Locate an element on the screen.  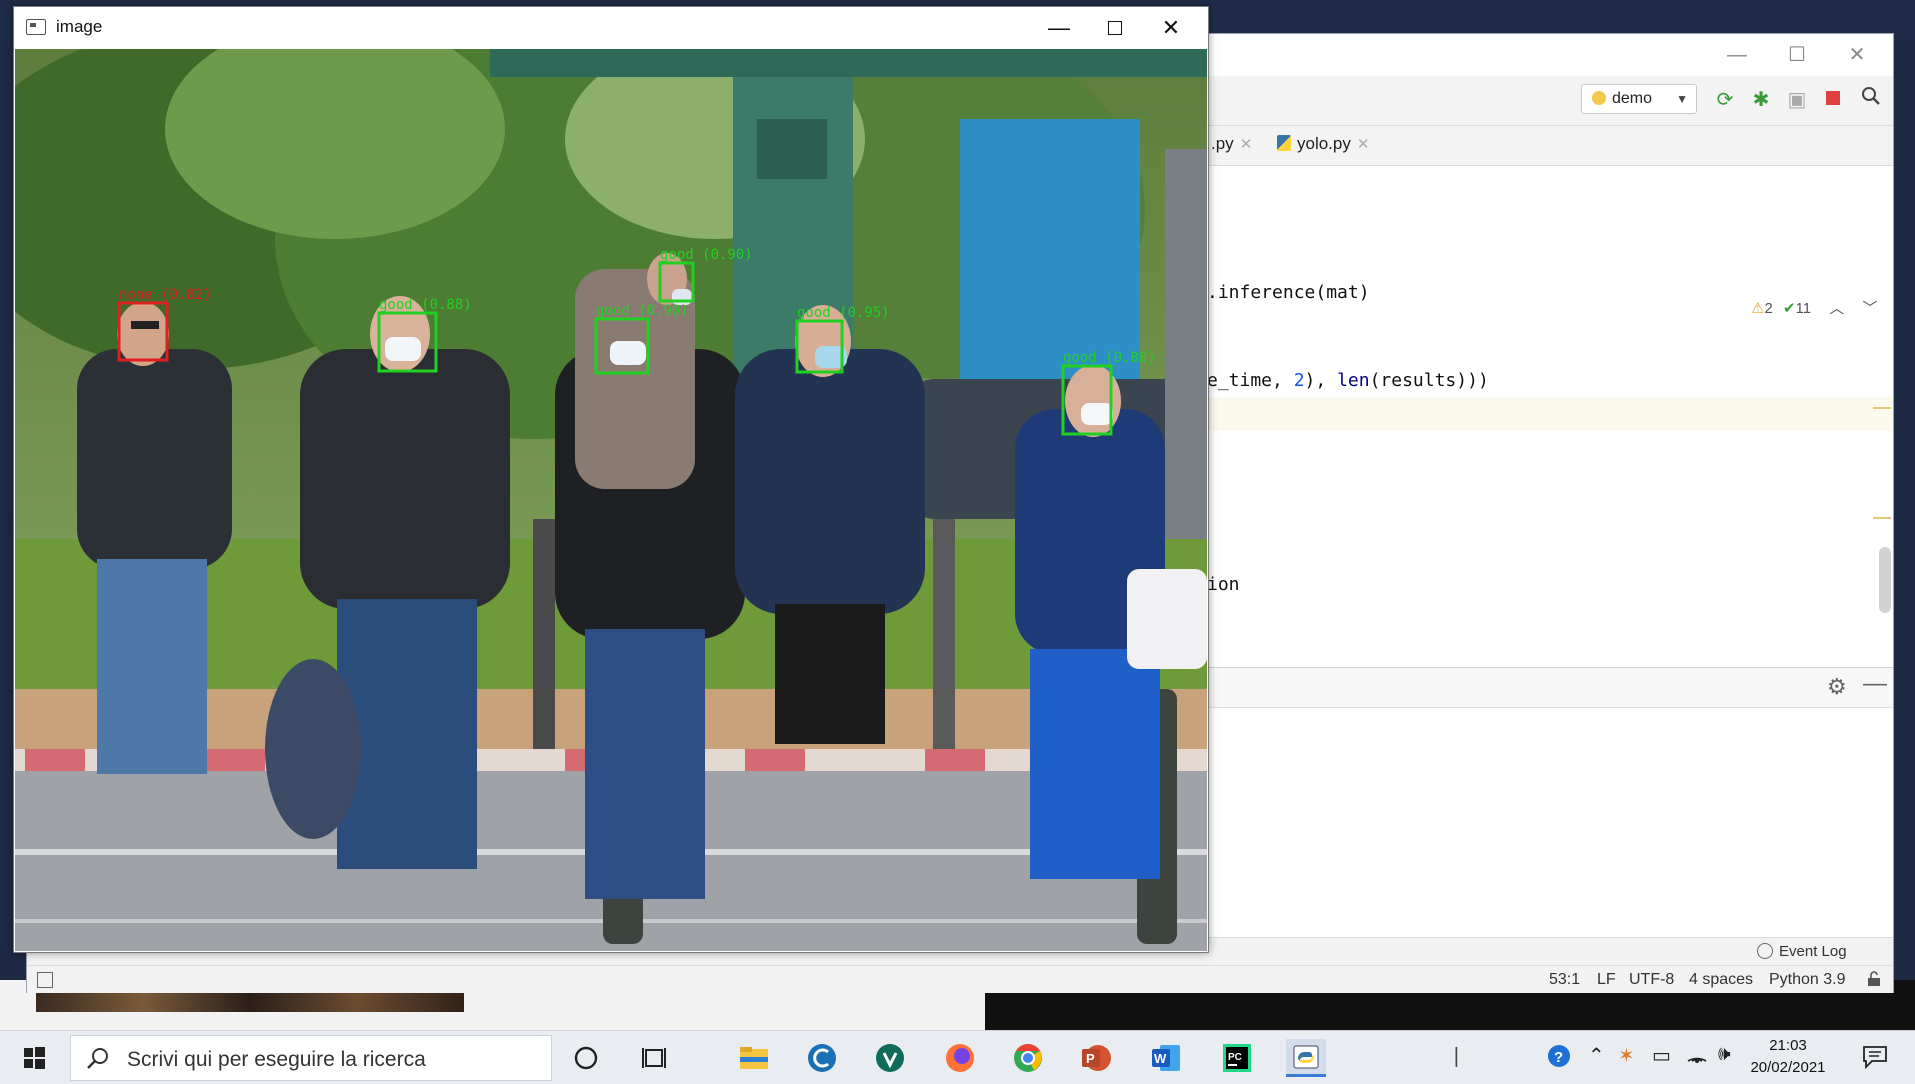
clock-date: 20/02/2021 is located at coordinates (1788, 1067).